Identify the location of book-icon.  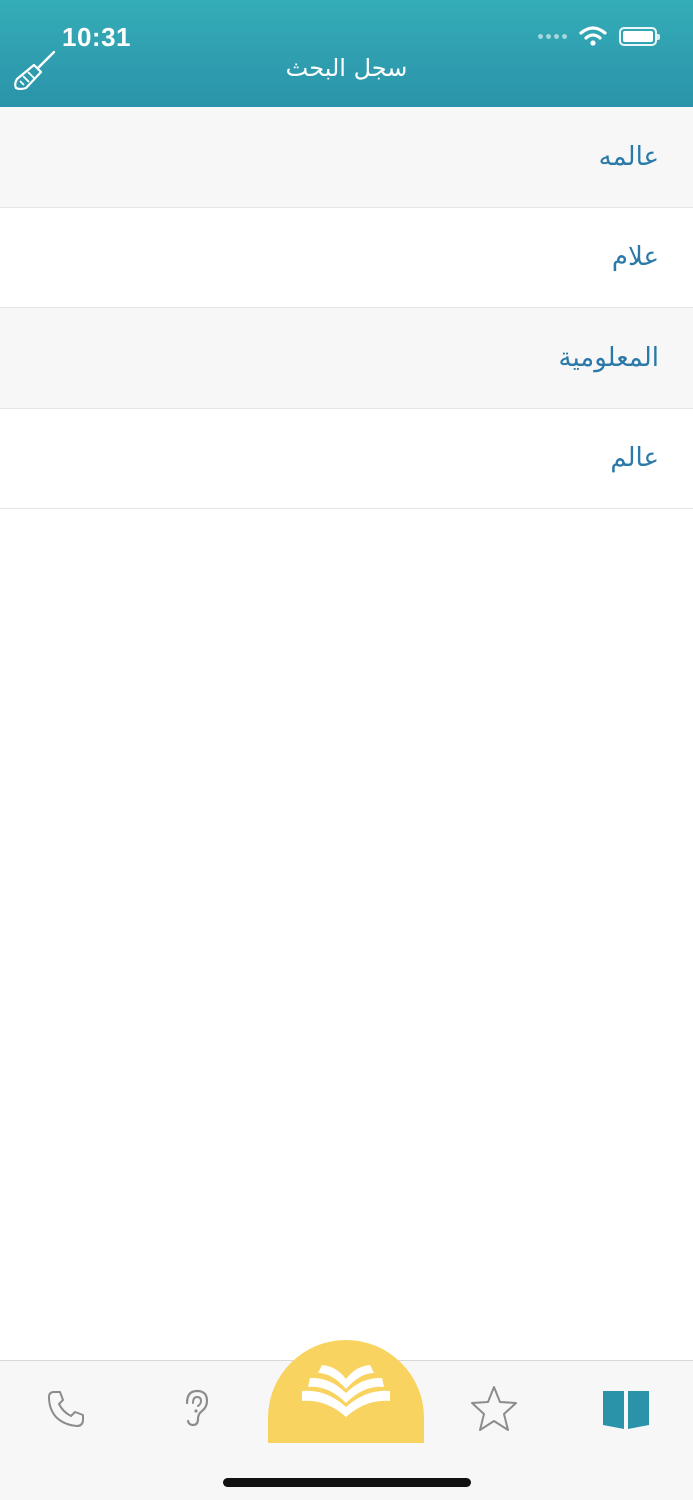
(626, 1410).